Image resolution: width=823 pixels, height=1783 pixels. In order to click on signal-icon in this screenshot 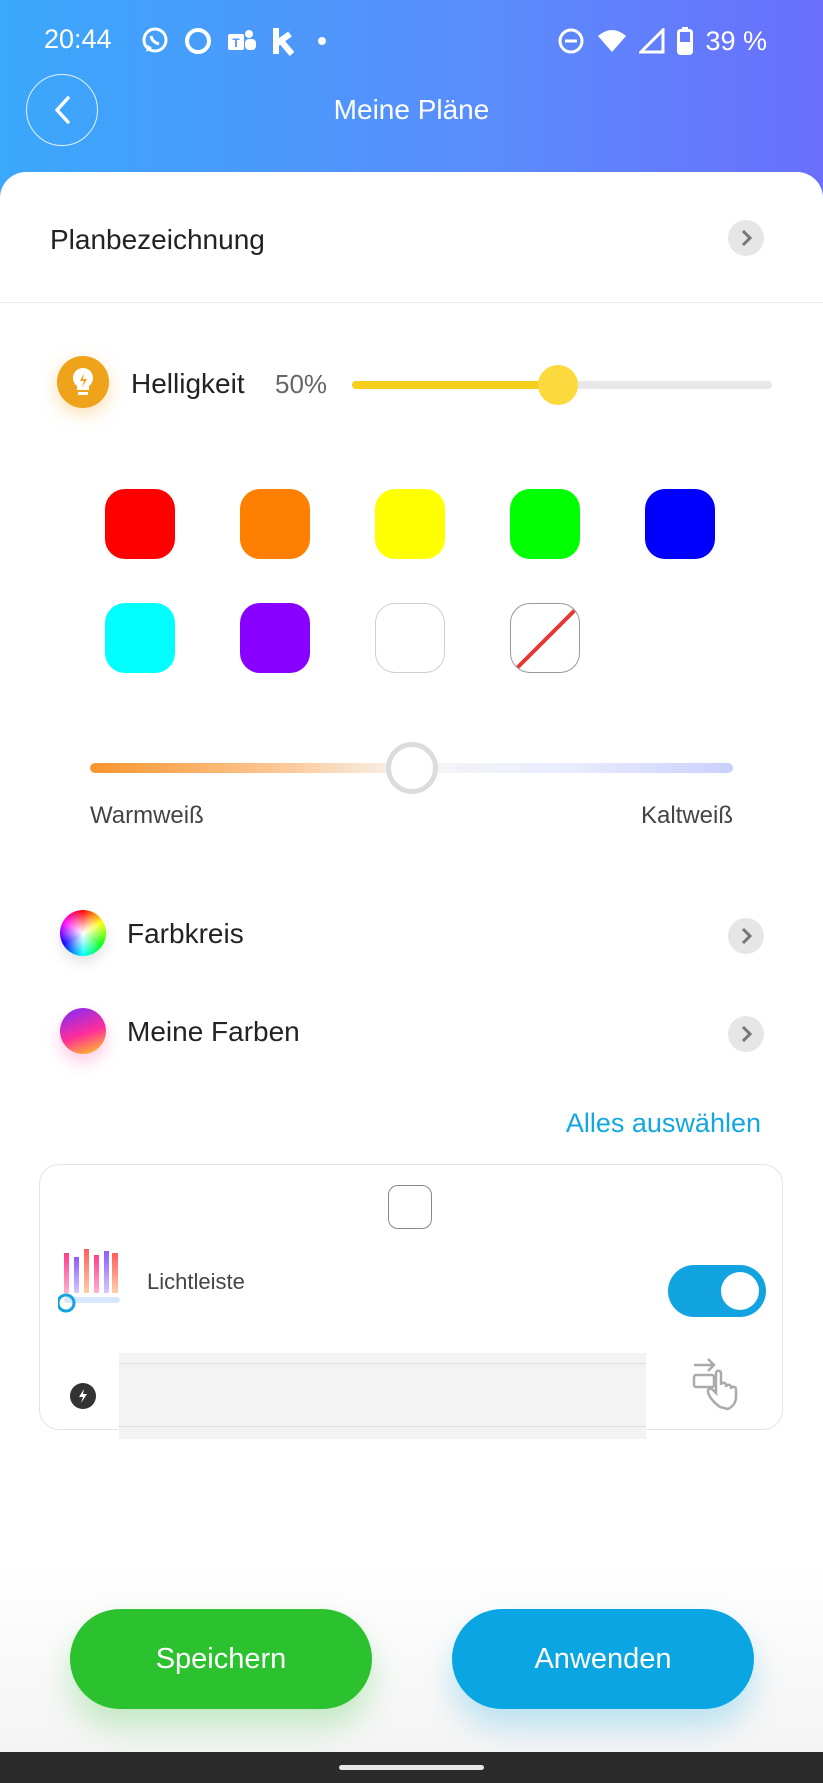, I will do `click(652, 41)`.